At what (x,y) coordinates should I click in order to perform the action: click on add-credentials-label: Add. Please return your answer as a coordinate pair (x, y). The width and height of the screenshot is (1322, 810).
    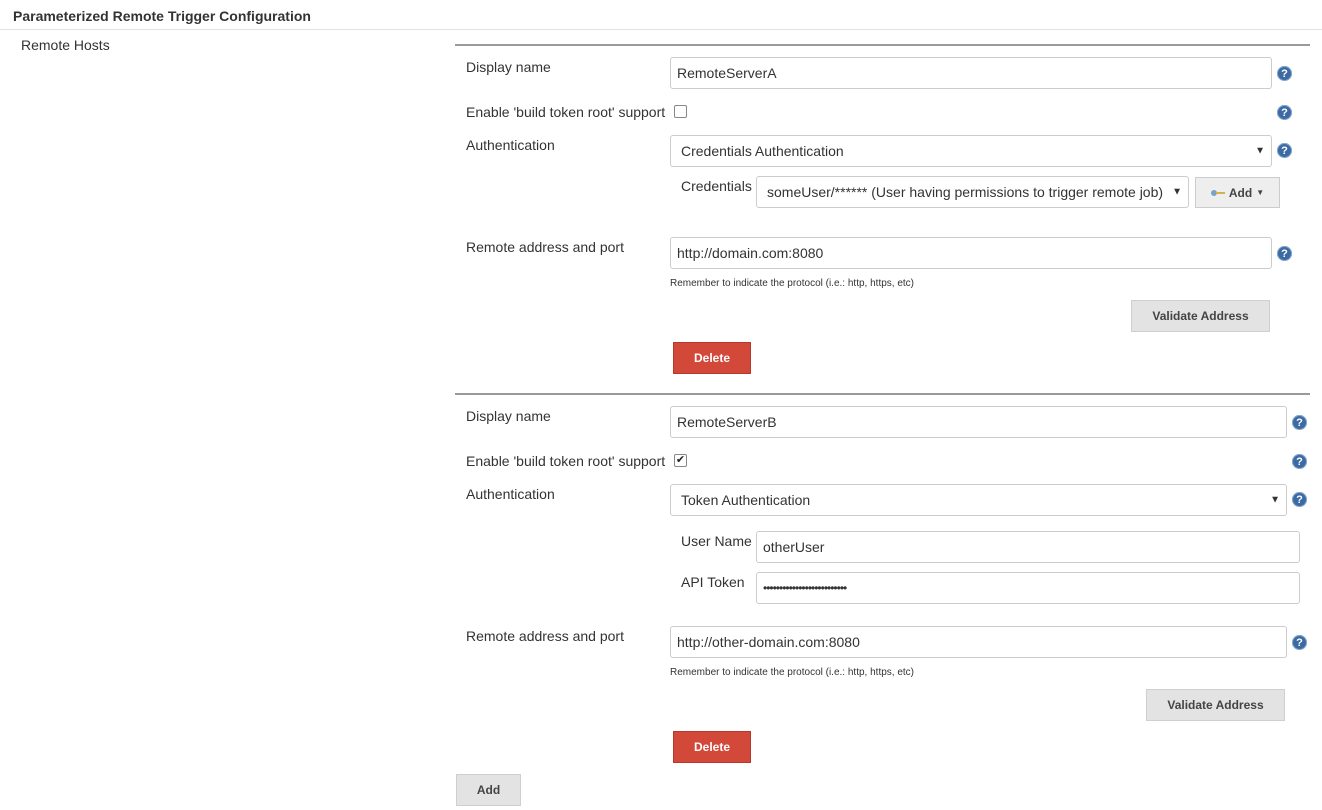
    Looking at the image, I should click on (1240, 192).